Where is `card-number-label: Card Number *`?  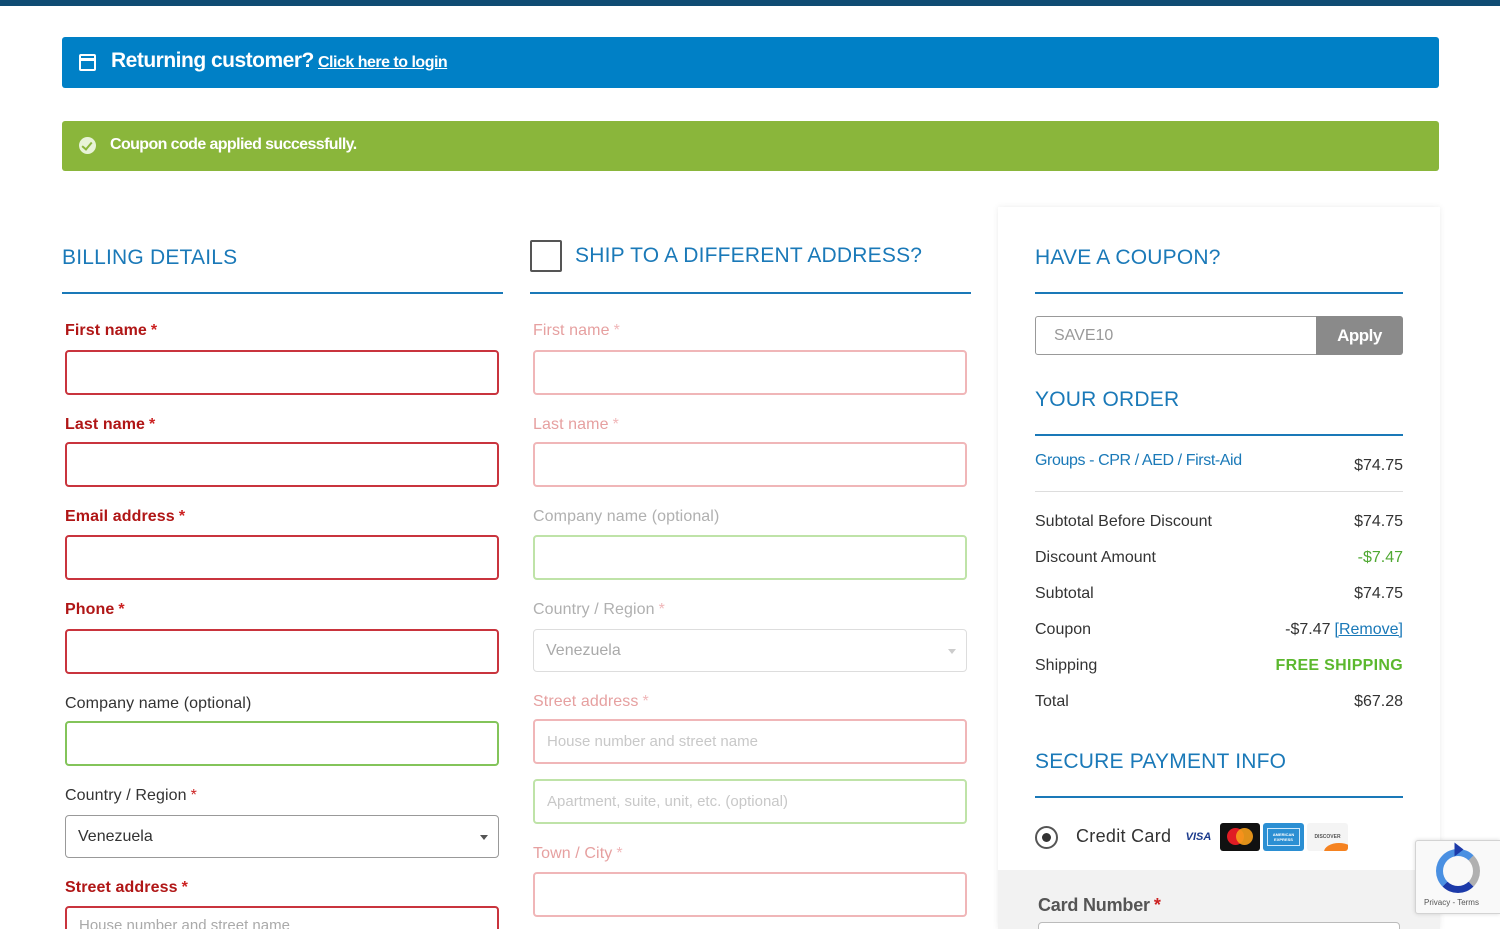 card-number-label: Card Number * is located at coordinates (1099, 905).